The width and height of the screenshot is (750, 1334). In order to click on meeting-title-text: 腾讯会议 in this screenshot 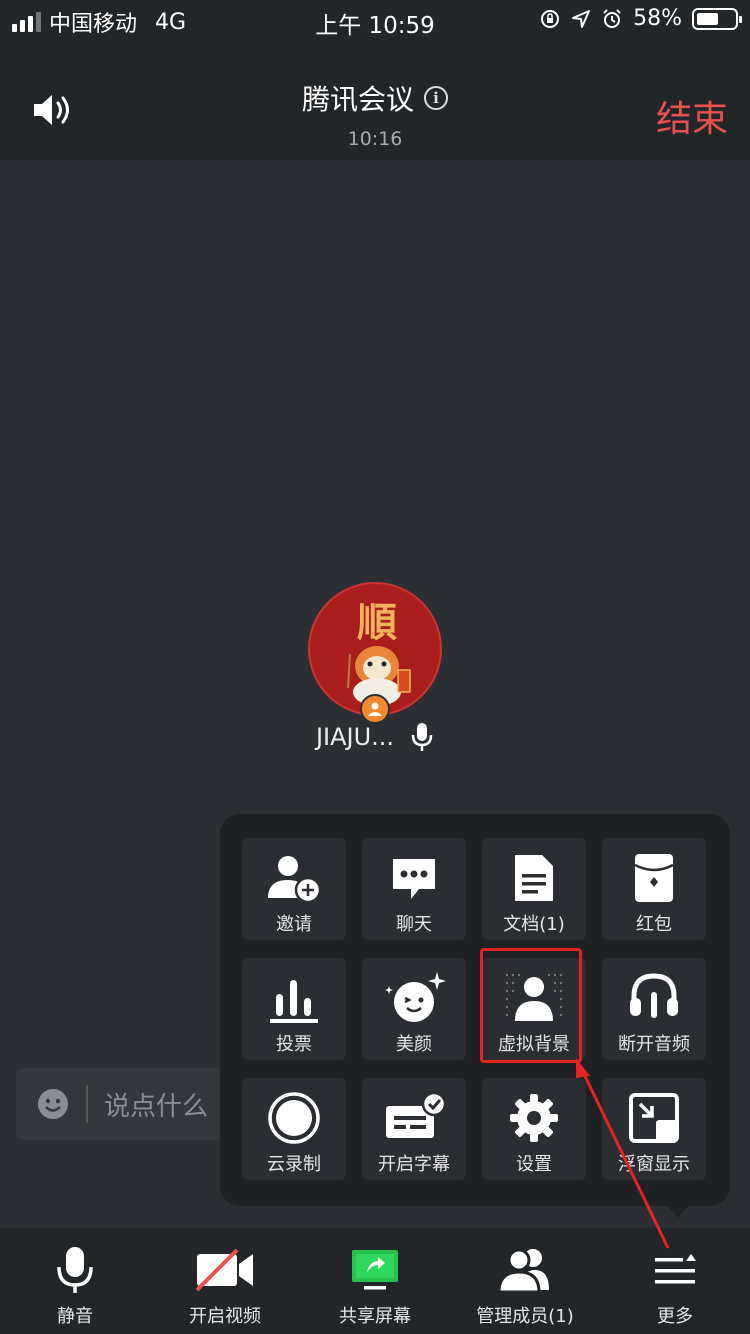, I will do `click(357, 99)`.